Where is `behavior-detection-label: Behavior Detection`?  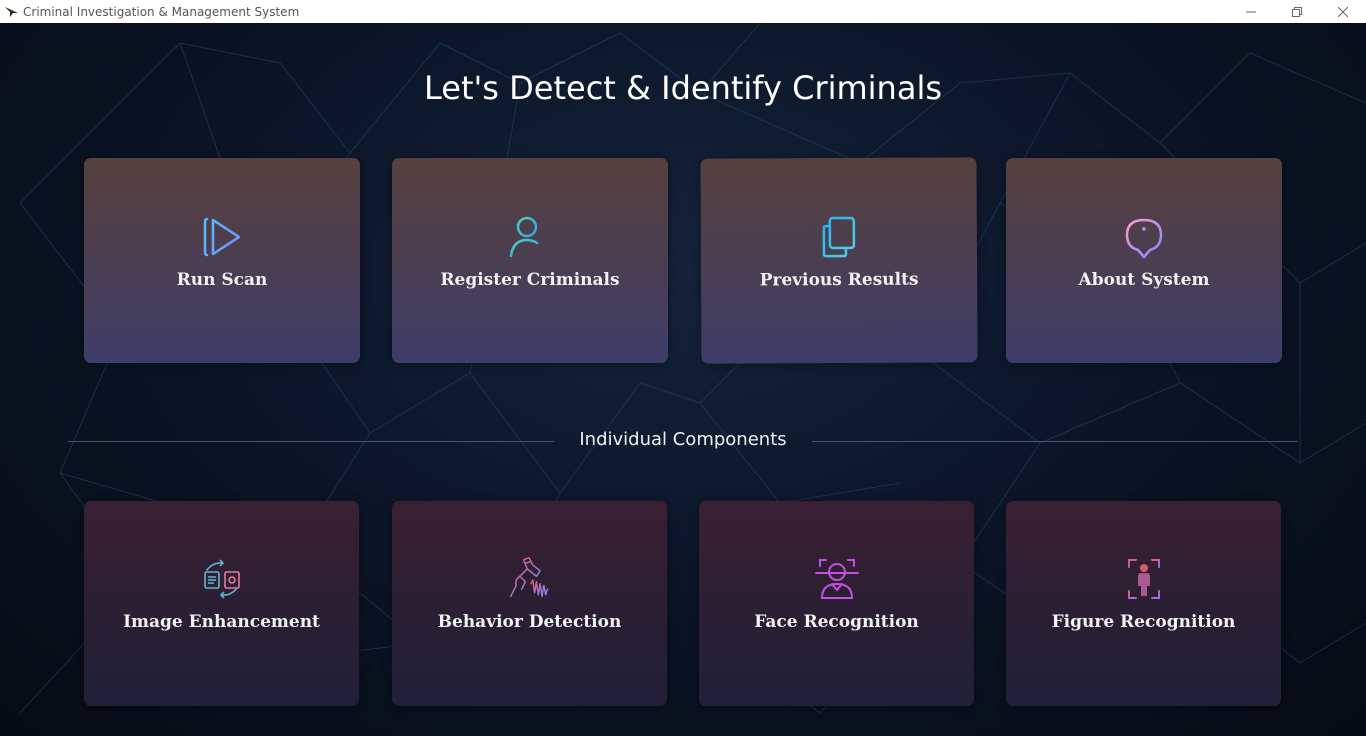
behavior-detection-label: Behavior Detection is located at coordinates (529, 622).